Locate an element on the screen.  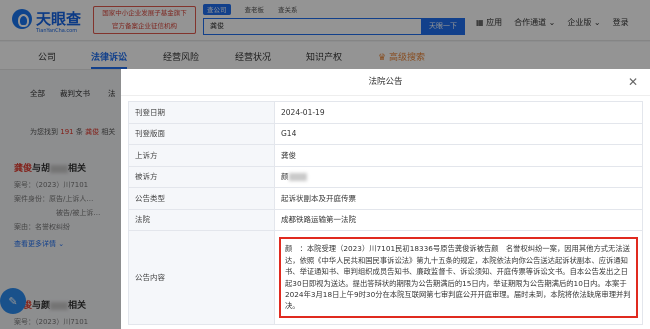
row-label: 公告内容 is located at coordinates (201, 277).